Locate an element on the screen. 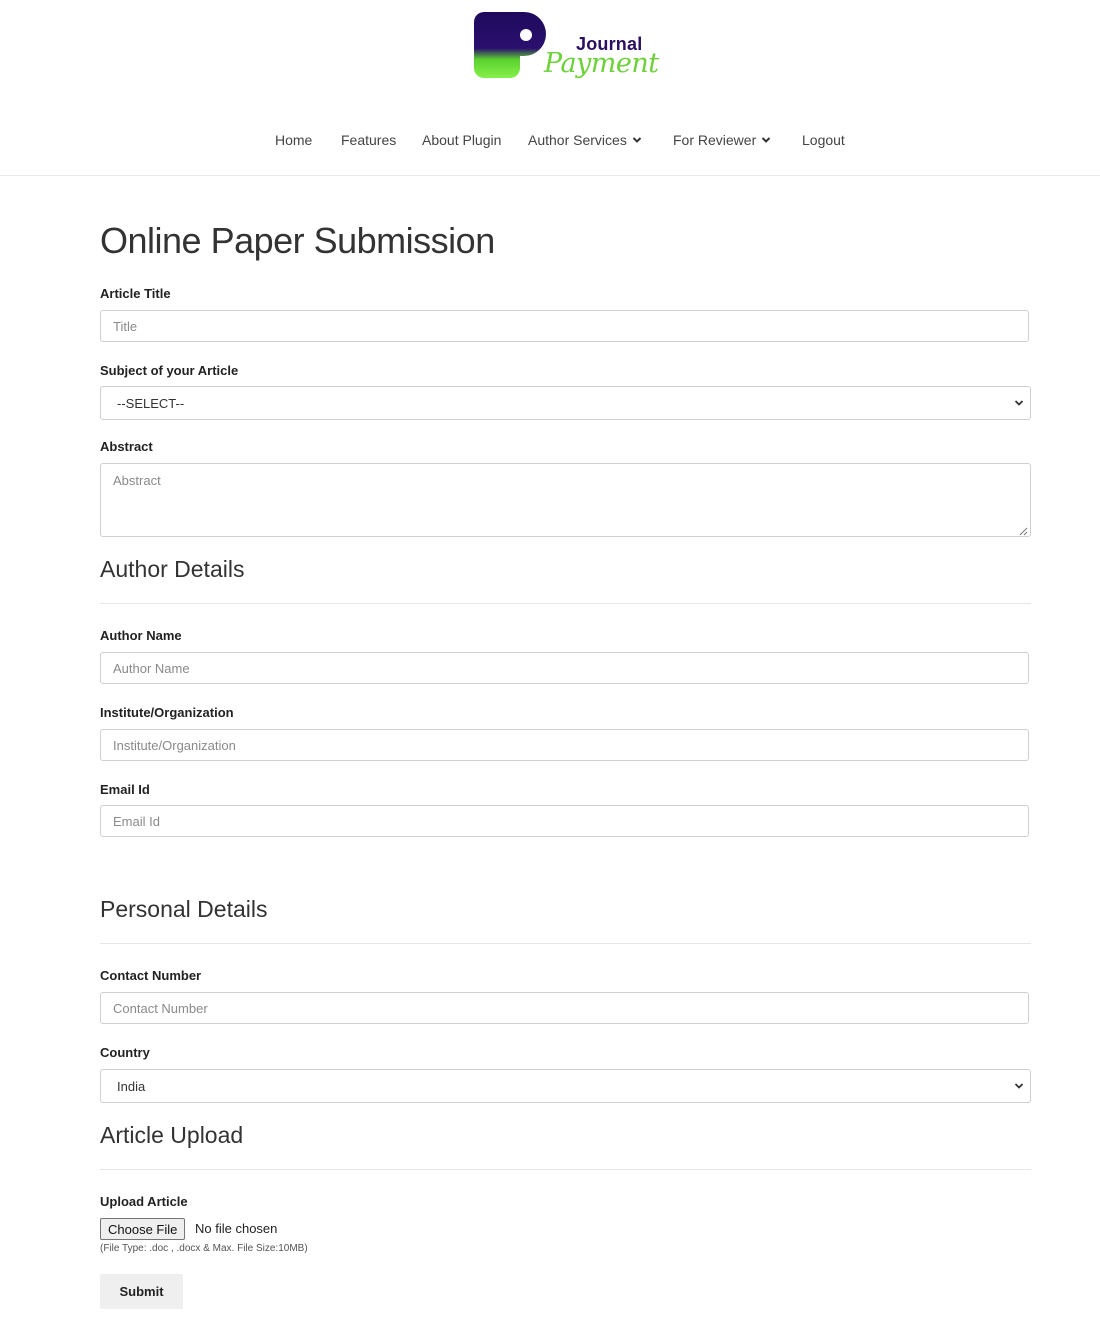 Image resolution: width=1100 pixels, height=1322 pixels. institute-input is located at coordinates (564, 745).